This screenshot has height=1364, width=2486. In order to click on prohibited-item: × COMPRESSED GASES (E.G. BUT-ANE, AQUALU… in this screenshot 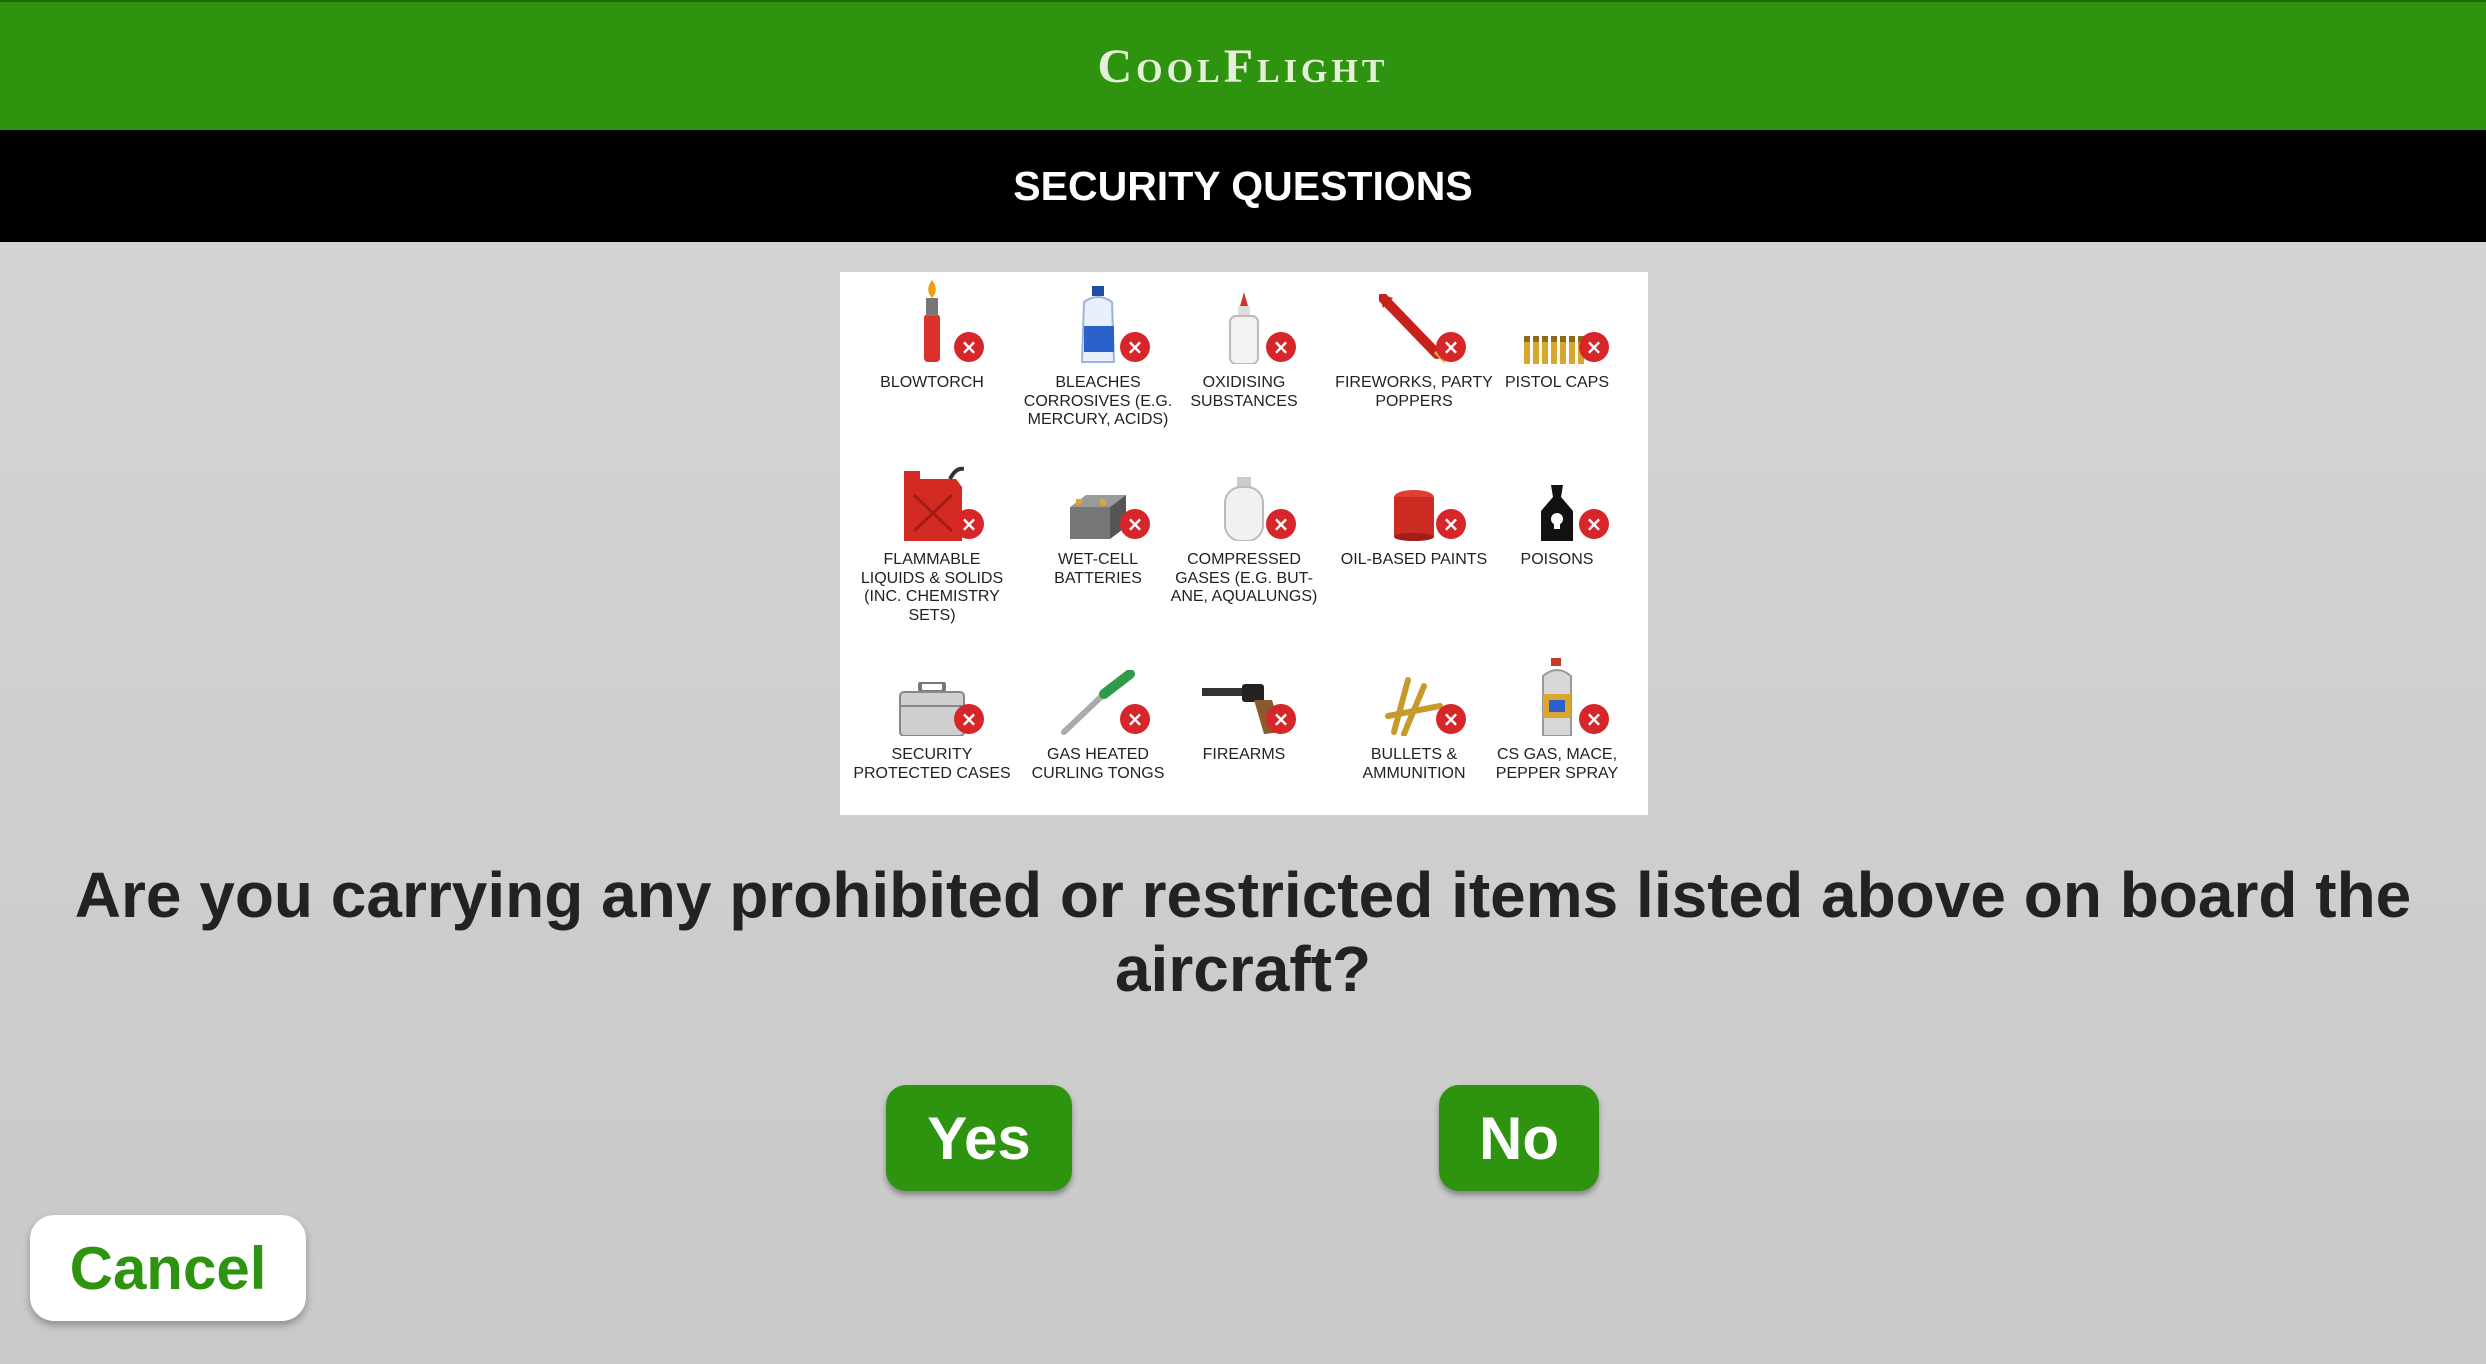, I will do `click(1244, 532)`.